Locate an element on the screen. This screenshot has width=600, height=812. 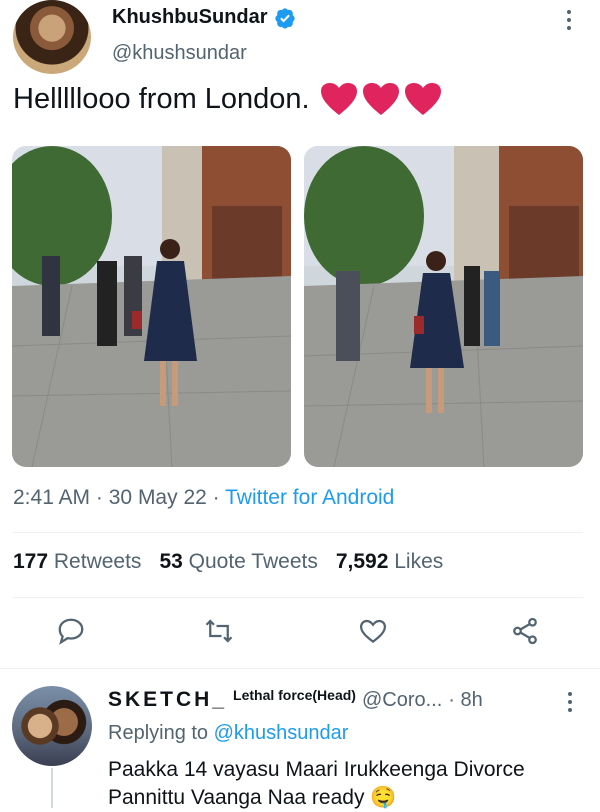
tweet-actions-bar is located at coordinates (300, 630).